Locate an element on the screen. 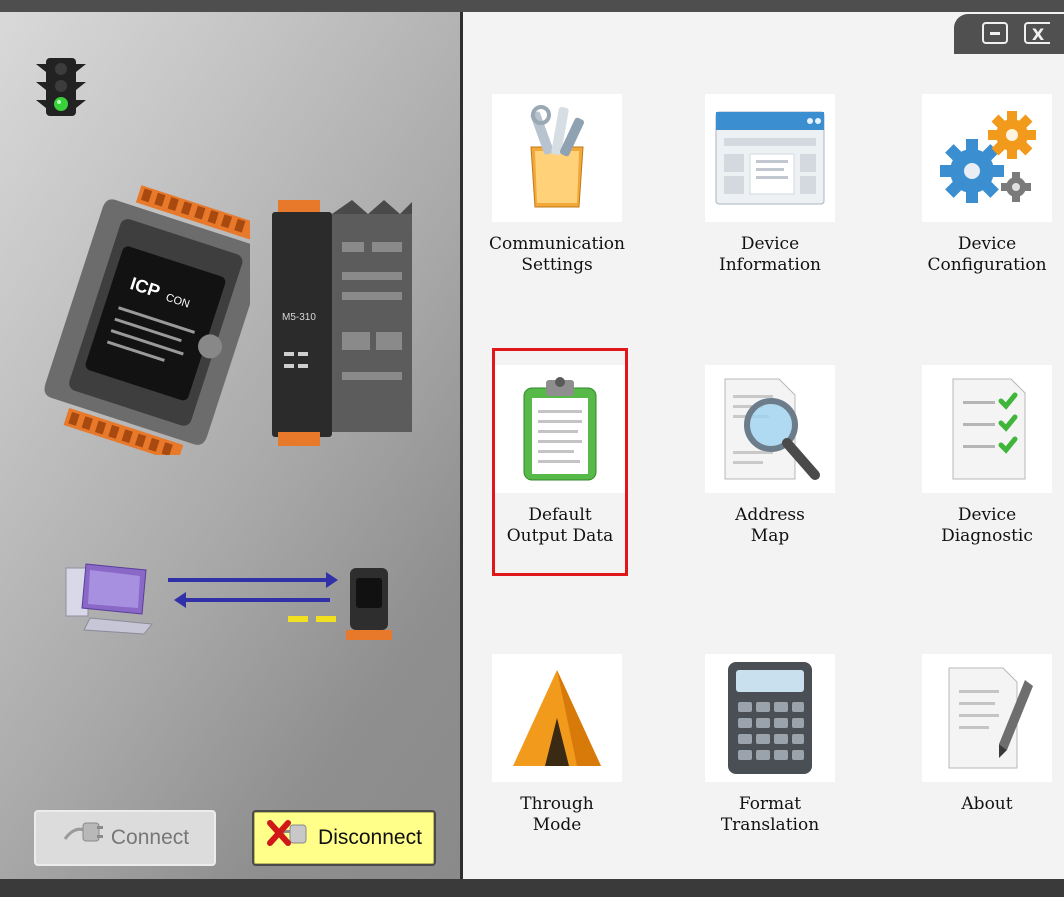  menu-label: About is located at coordinates (987, 804).